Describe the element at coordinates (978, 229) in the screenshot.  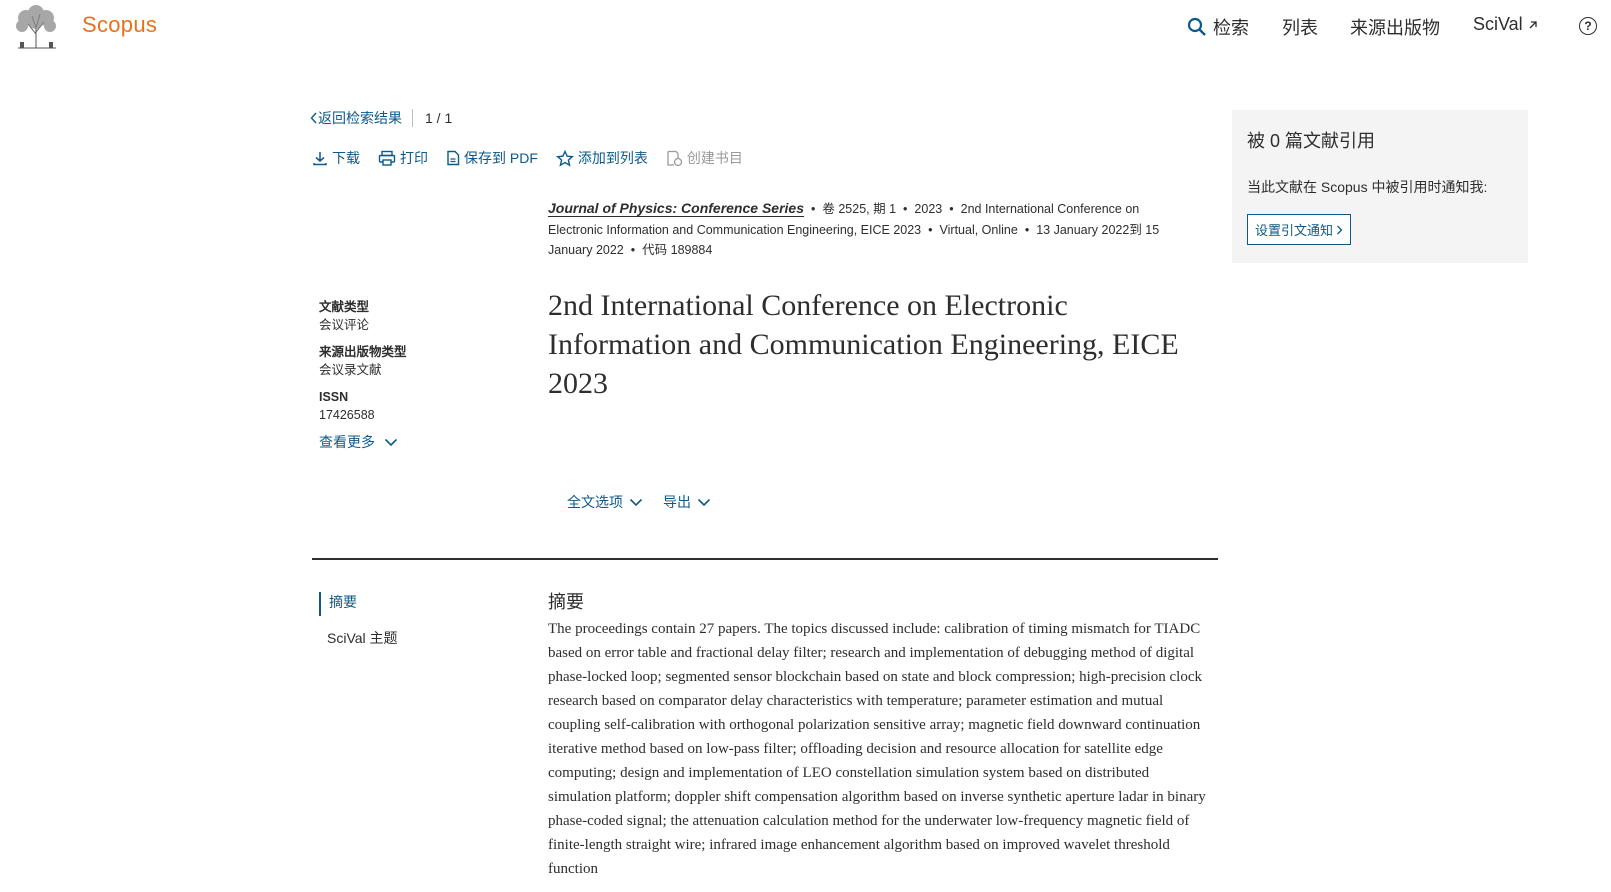
I see `conference-location: Virtual, Online` at that location.